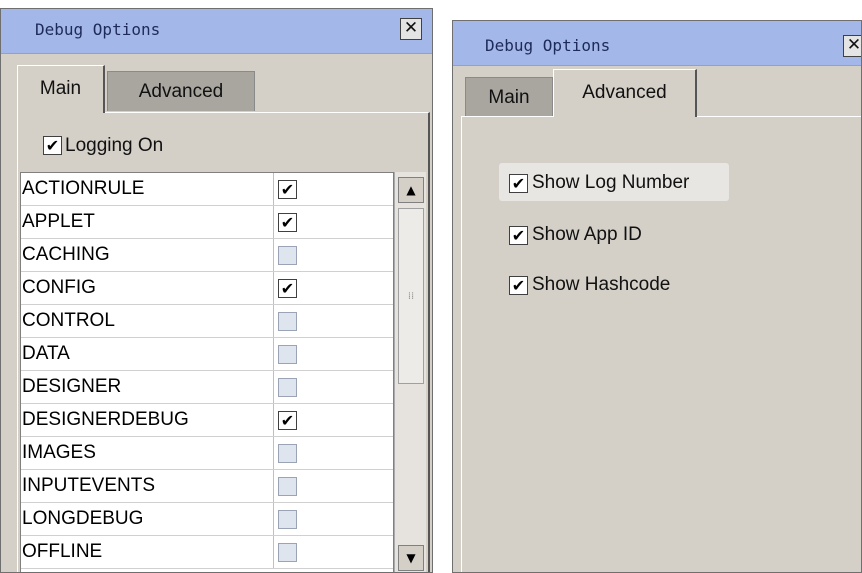 Image resolution: width=862 pixels, height=573 pixels. What do you see at coordinates (89, 485) in the screenshot?
I see `list-item-label: INPUTEVENTS` at bounding box center [89, 485].